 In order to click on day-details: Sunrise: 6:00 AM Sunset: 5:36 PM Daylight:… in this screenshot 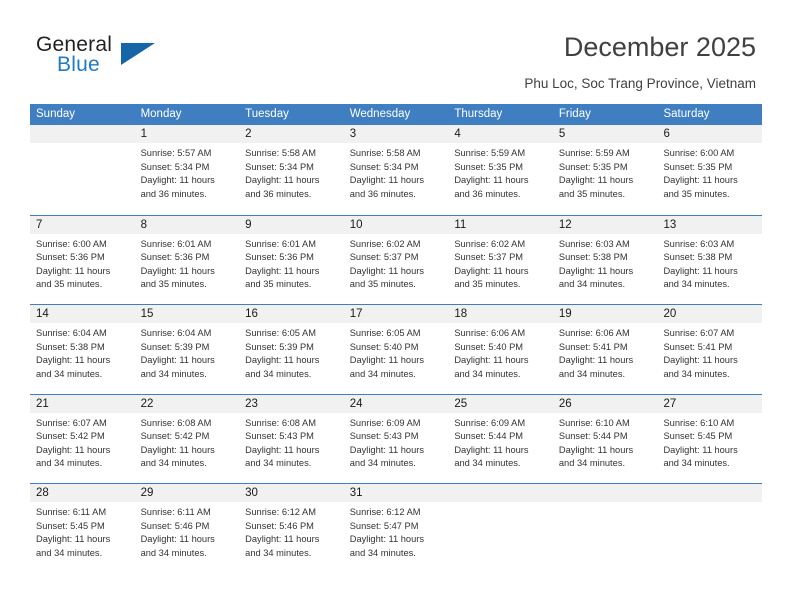, I will do `click(82, 263)`.